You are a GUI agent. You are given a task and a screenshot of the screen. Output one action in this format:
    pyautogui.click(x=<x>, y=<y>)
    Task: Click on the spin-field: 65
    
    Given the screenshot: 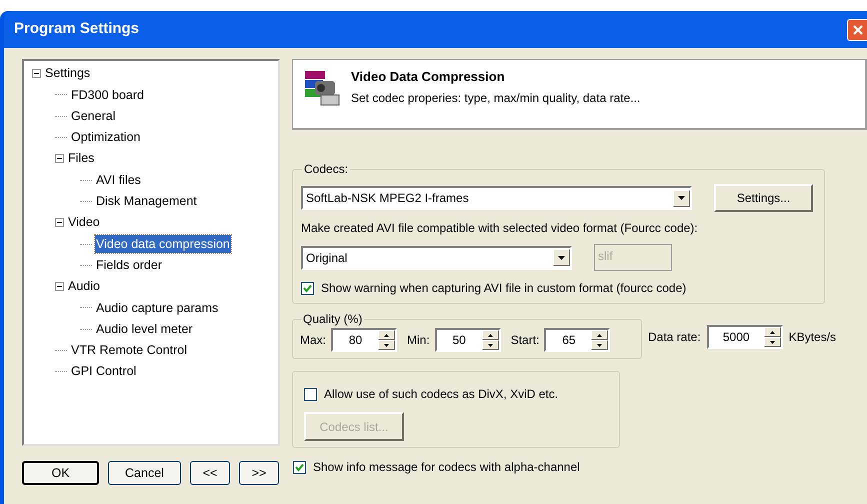 What is the action you would take?
    pyautogui.click(x=577, y=340)
    